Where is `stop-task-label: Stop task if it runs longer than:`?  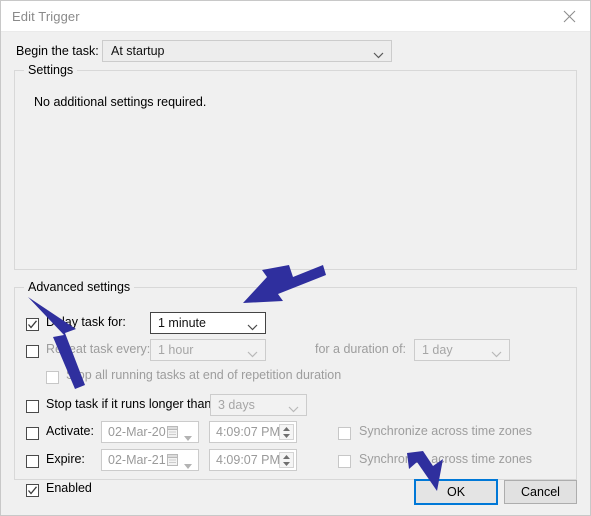
stop-task-label: Stop task if it runs longer than: is located at coordinates (130, 404).